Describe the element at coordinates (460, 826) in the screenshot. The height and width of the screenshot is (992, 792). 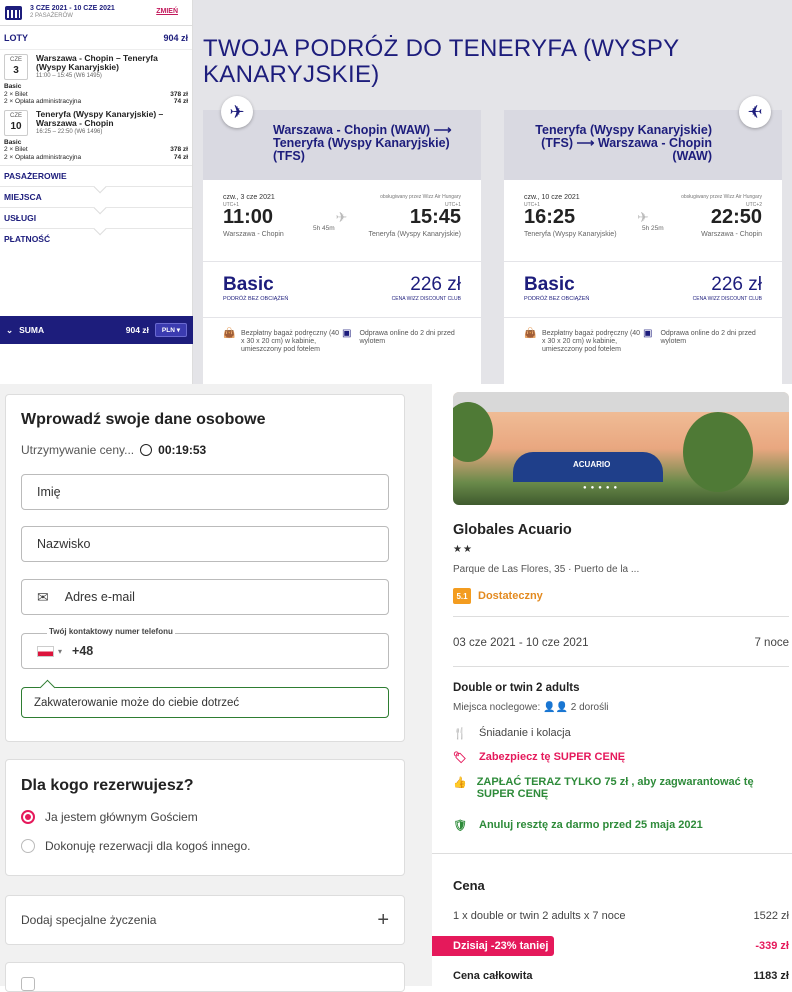
I see `shield-check-icon: 🛡` at that location.